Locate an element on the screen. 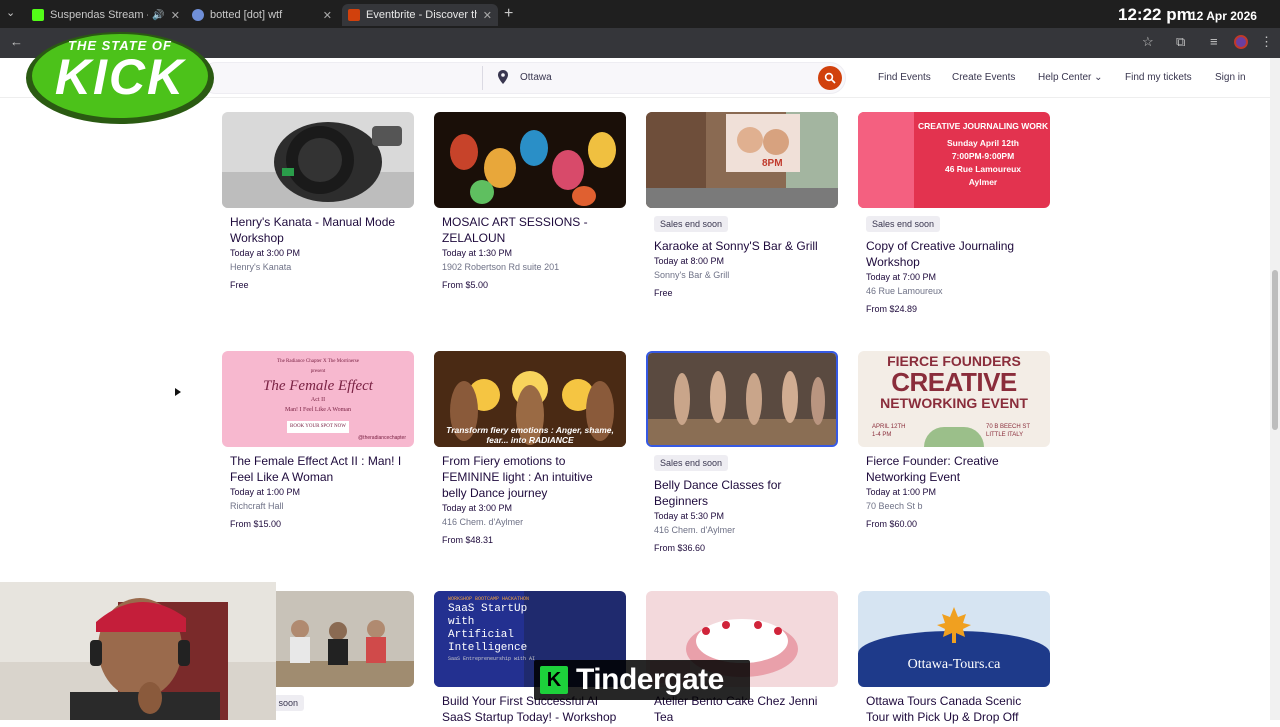  poster-line: CREATIVE JOURNALING WORK is located at coordinates (983, 126).